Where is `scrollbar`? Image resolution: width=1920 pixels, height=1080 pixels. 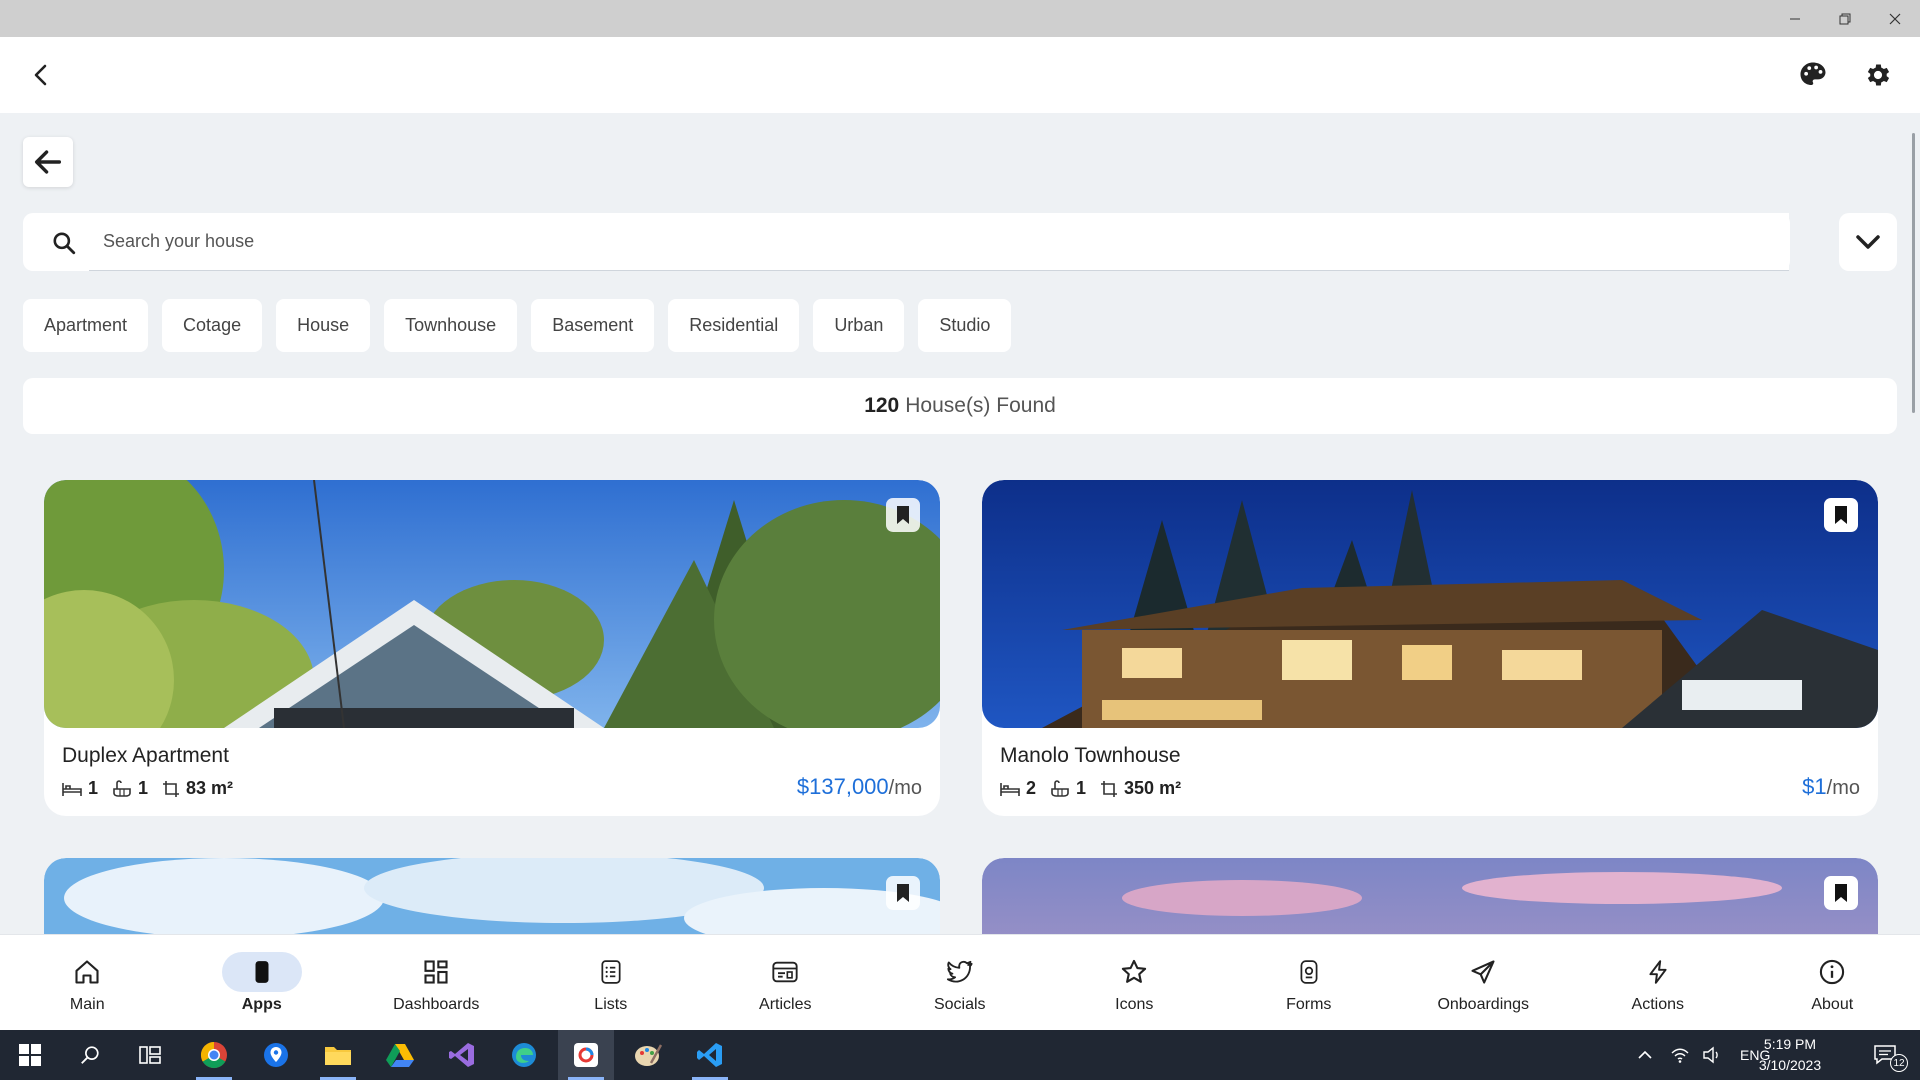 scrollbar is located at coordinates (1913, 273).